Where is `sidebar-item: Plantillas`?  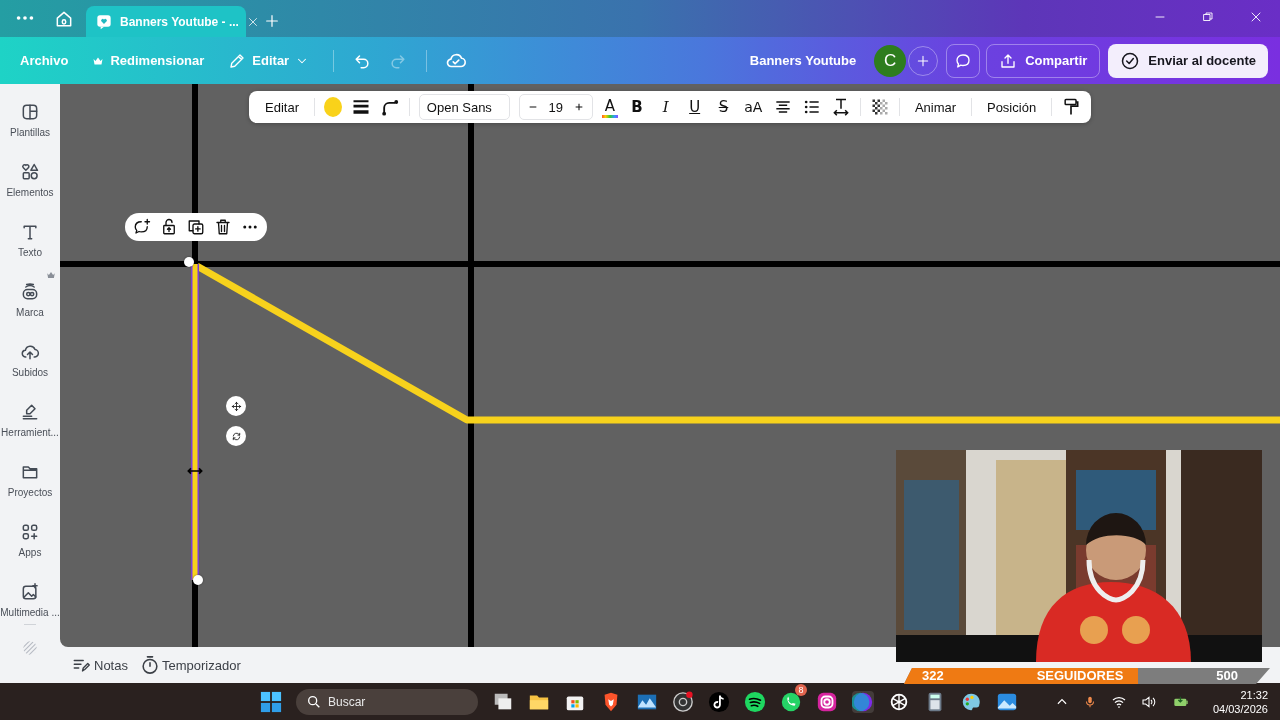 sidebar-item: Plantillas is located at coordinates (30, 120).